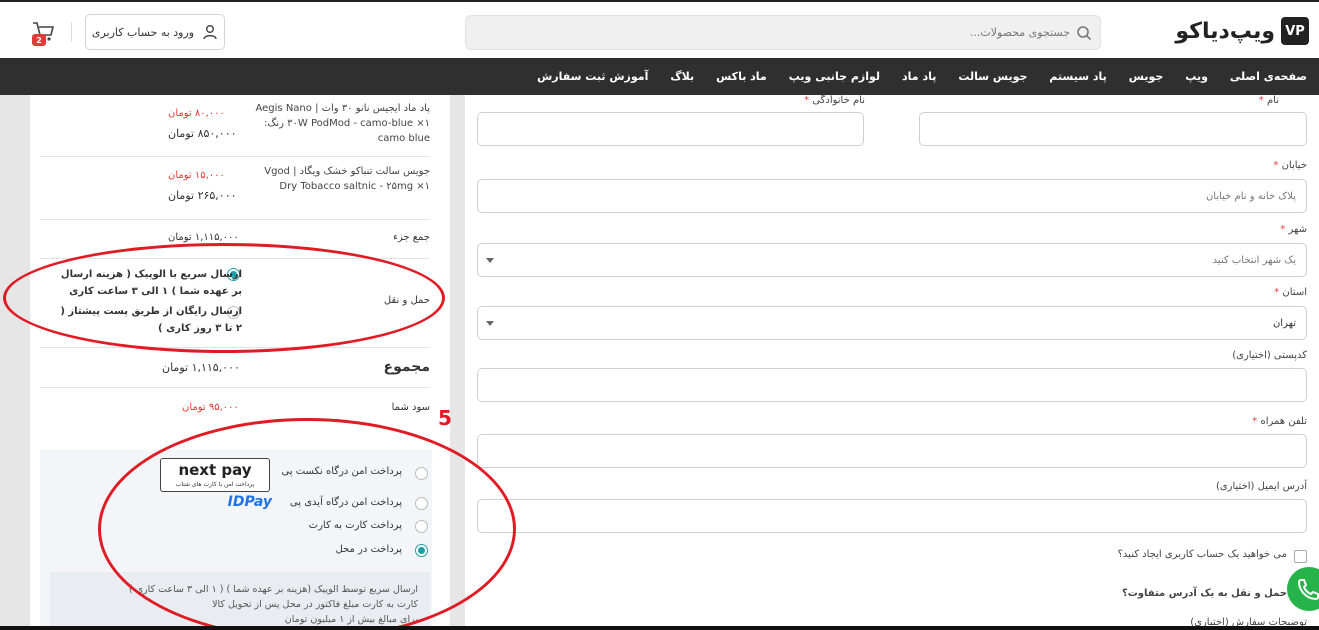 Image resolution: width=1319 pixels, height=630 pixels. Describe the element at coordinates (892, 260) in the screenshot. I see `city-select: یک شهر انتخاب کنید` at that location.